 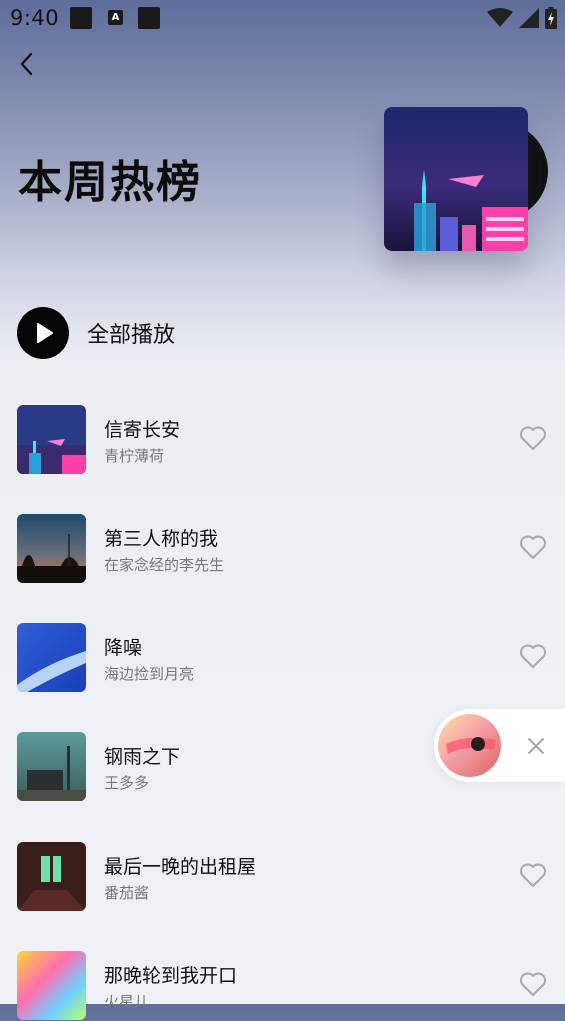 What do you see at coordinates (43, 333) in the screenshot?
I see `play-icon` at bounding box center [43, 333].